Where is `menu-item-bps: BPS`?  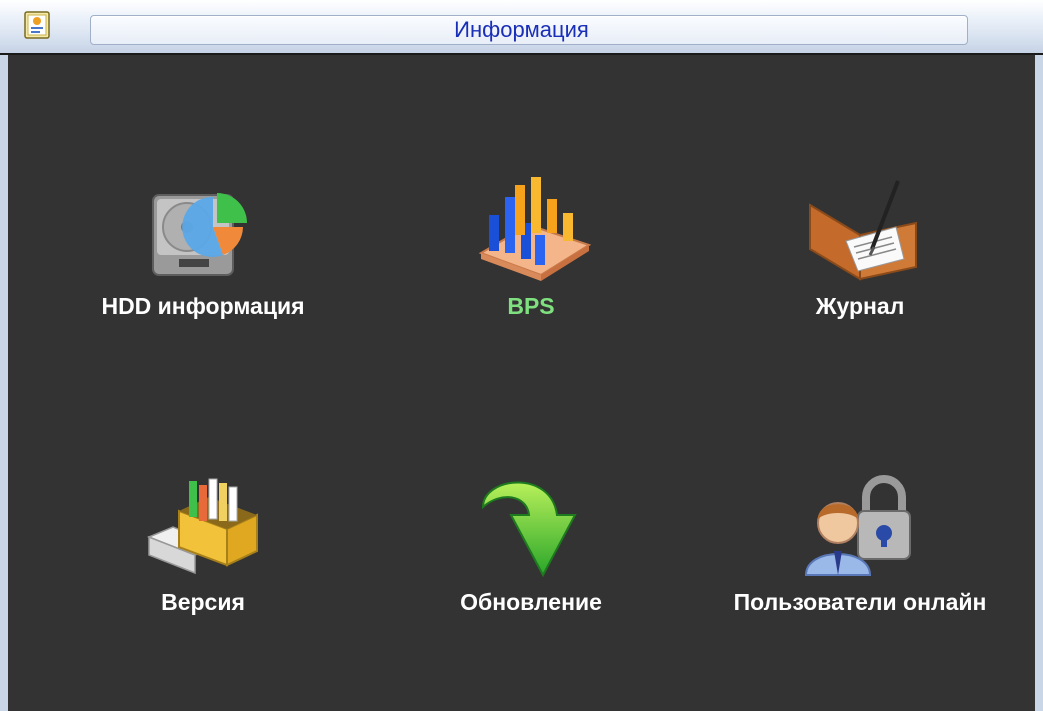
menu-item-bps: BPS is located at coordinates (531, 275).